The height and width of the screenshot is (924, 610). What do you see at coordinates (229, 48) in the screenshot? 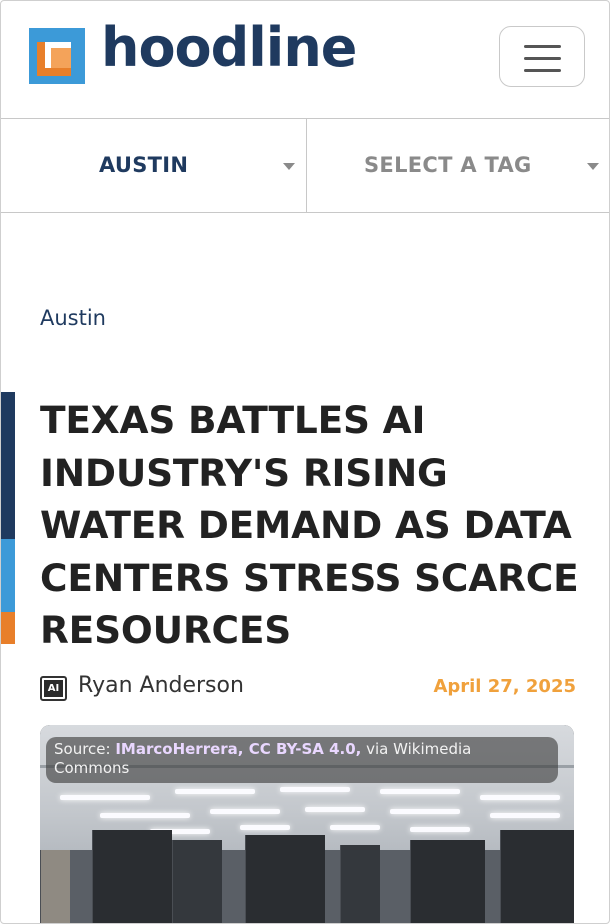
I see `site-logo-text: hoodline` at bounding box center [229, 48].